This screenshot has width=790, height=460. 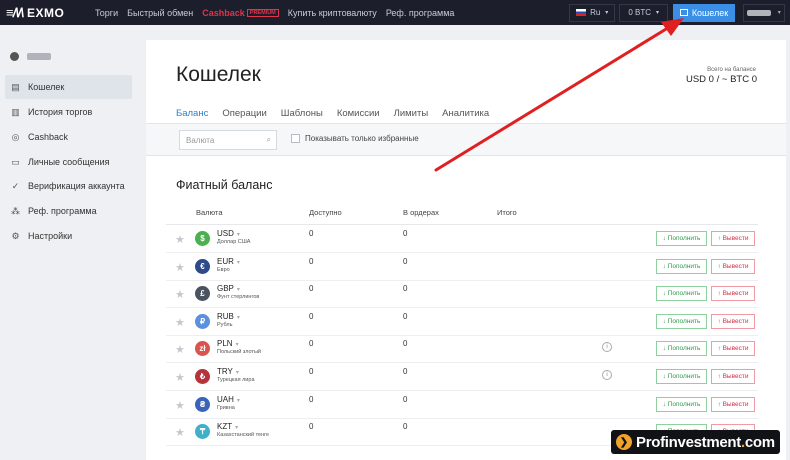 I want to click on currency-code: GBP ▾, so click(x=228, y=288).